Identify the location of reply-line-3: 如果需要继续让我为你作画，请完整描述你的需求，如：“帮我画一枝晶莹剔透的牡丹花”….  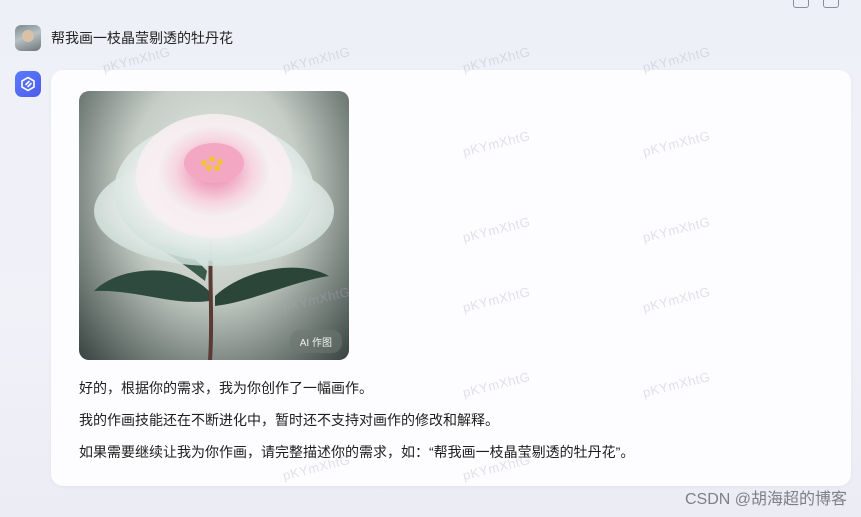
(357, 452).